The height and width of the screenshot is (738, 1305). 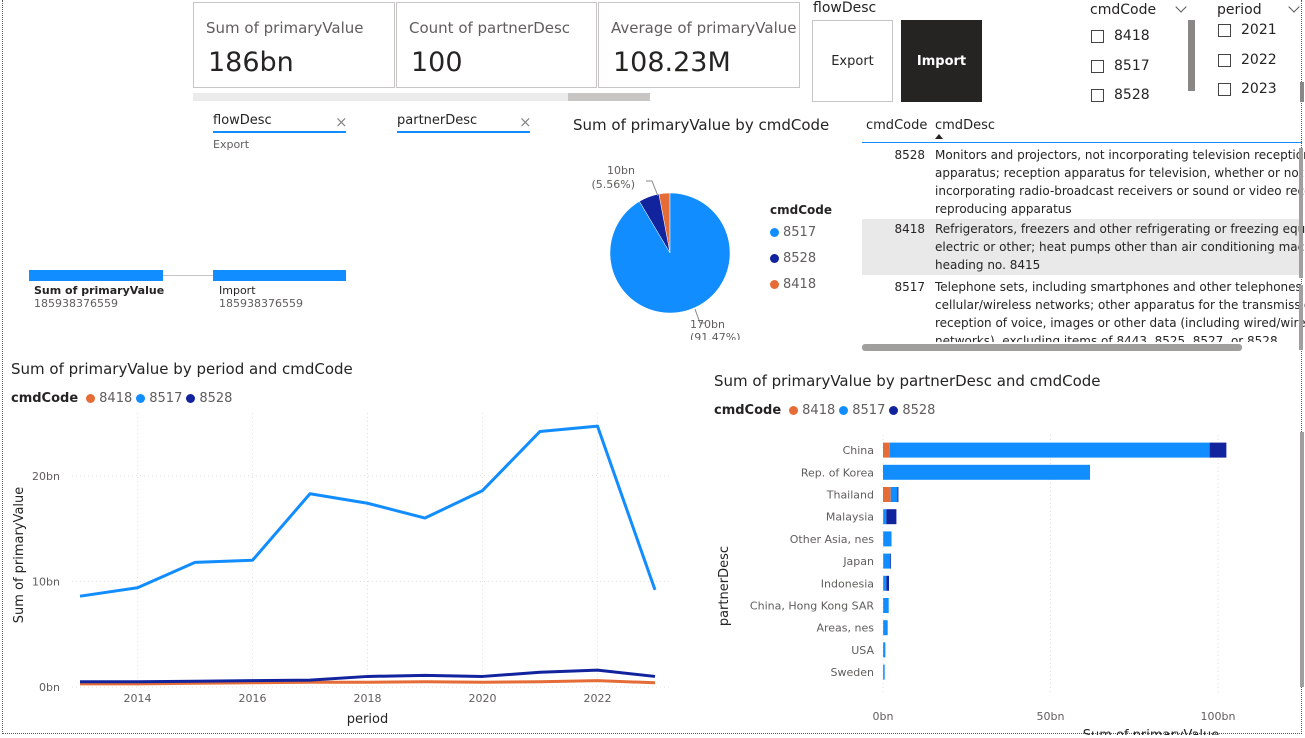 What do you see at coordinates (613, 184) in the screenshot?
I see `pie-data-label: (5.56%)` at bounding box center [613, 184].